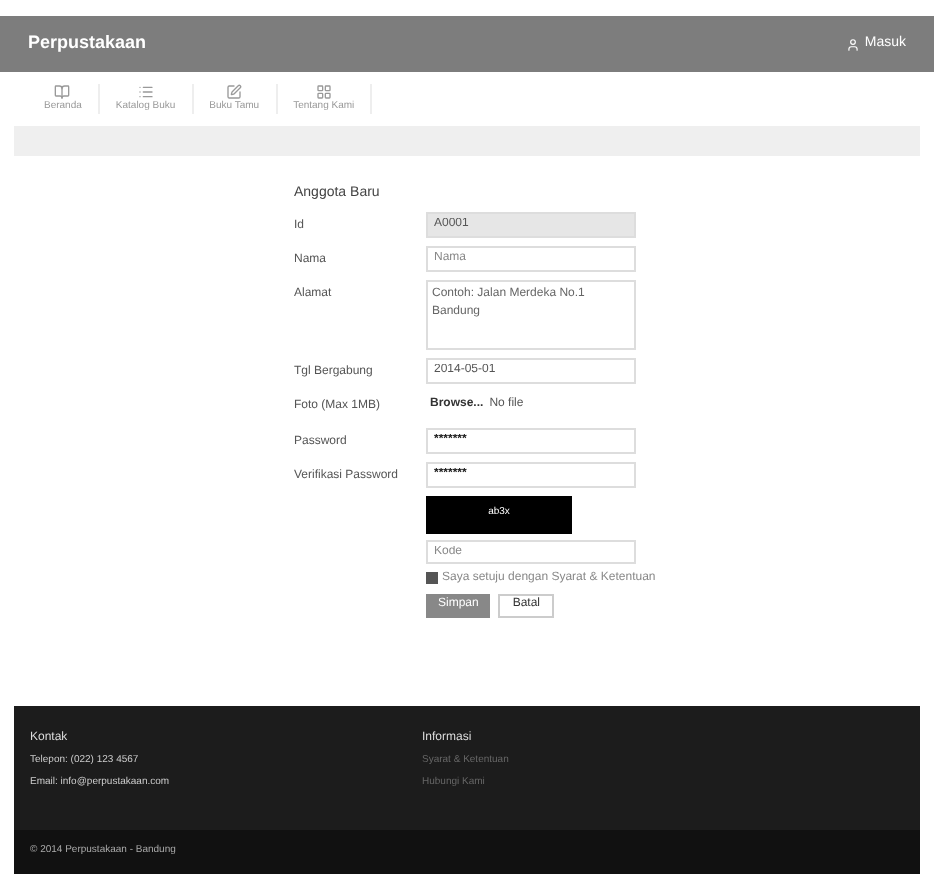 The width and height of the screenshot is (934, 874). I want to click on book-icon, so click(62, 91).